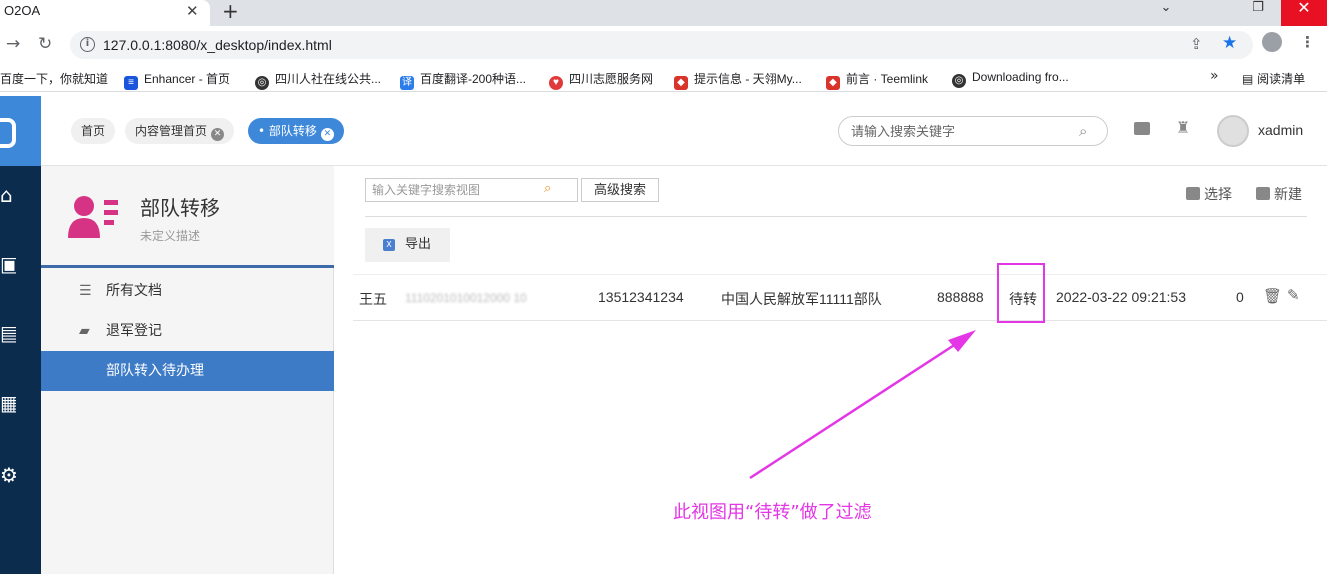  Describe the element at coordinates (1209, 194) in the screenshot. I see `select-button: 选择` at that location.